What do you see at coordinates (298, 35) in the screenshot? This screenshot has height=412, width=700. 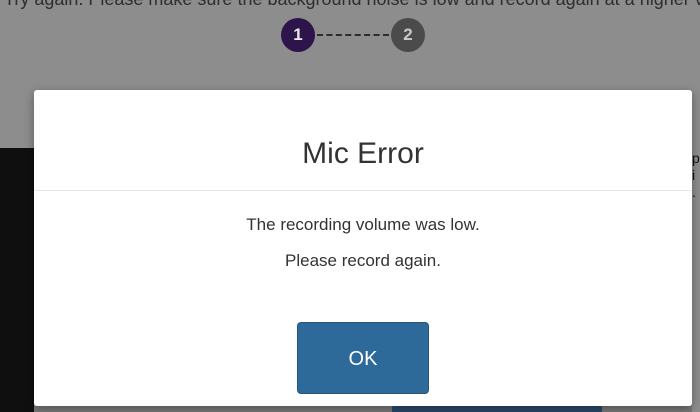 I see `step-1-indicator: 1` at bounding box center [298, 35].